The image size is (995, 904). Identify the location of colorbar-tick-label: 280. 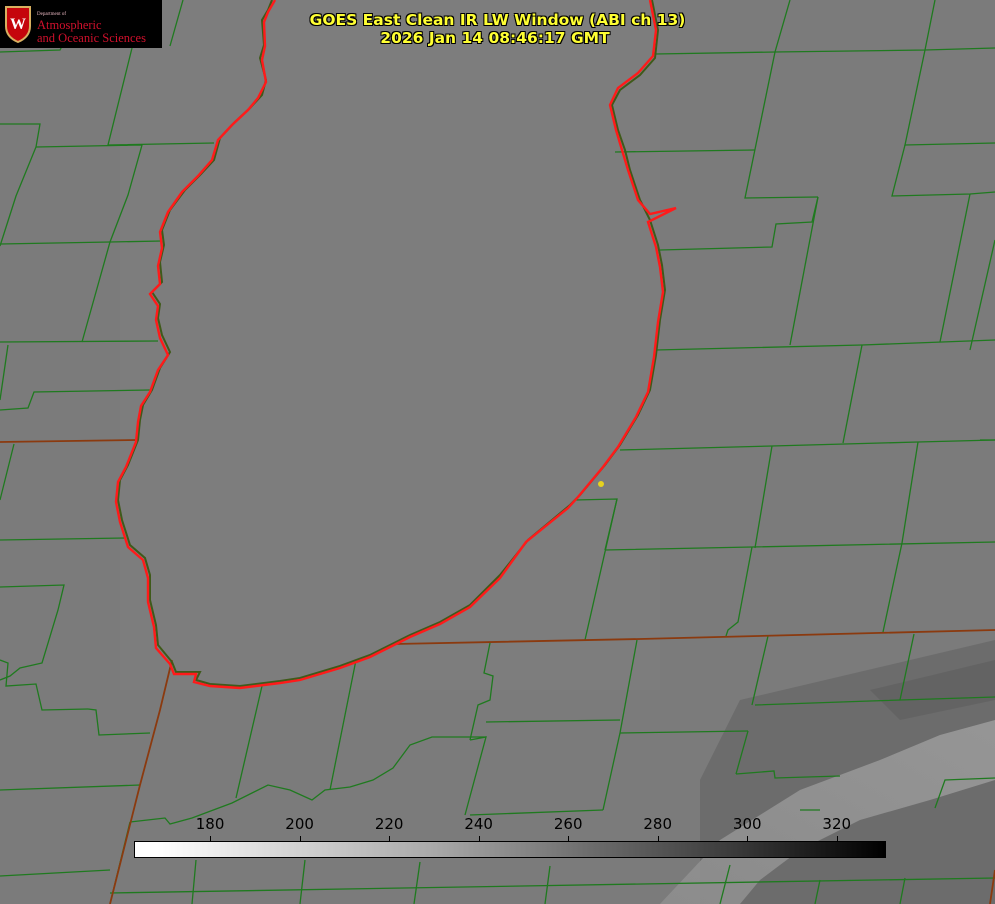
(658, 824).